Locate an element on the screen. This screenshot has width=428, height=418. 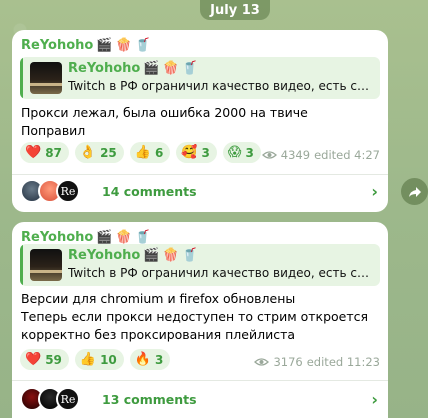
reaction-fire: 🔥 3 is located at coordinates (150, 359).